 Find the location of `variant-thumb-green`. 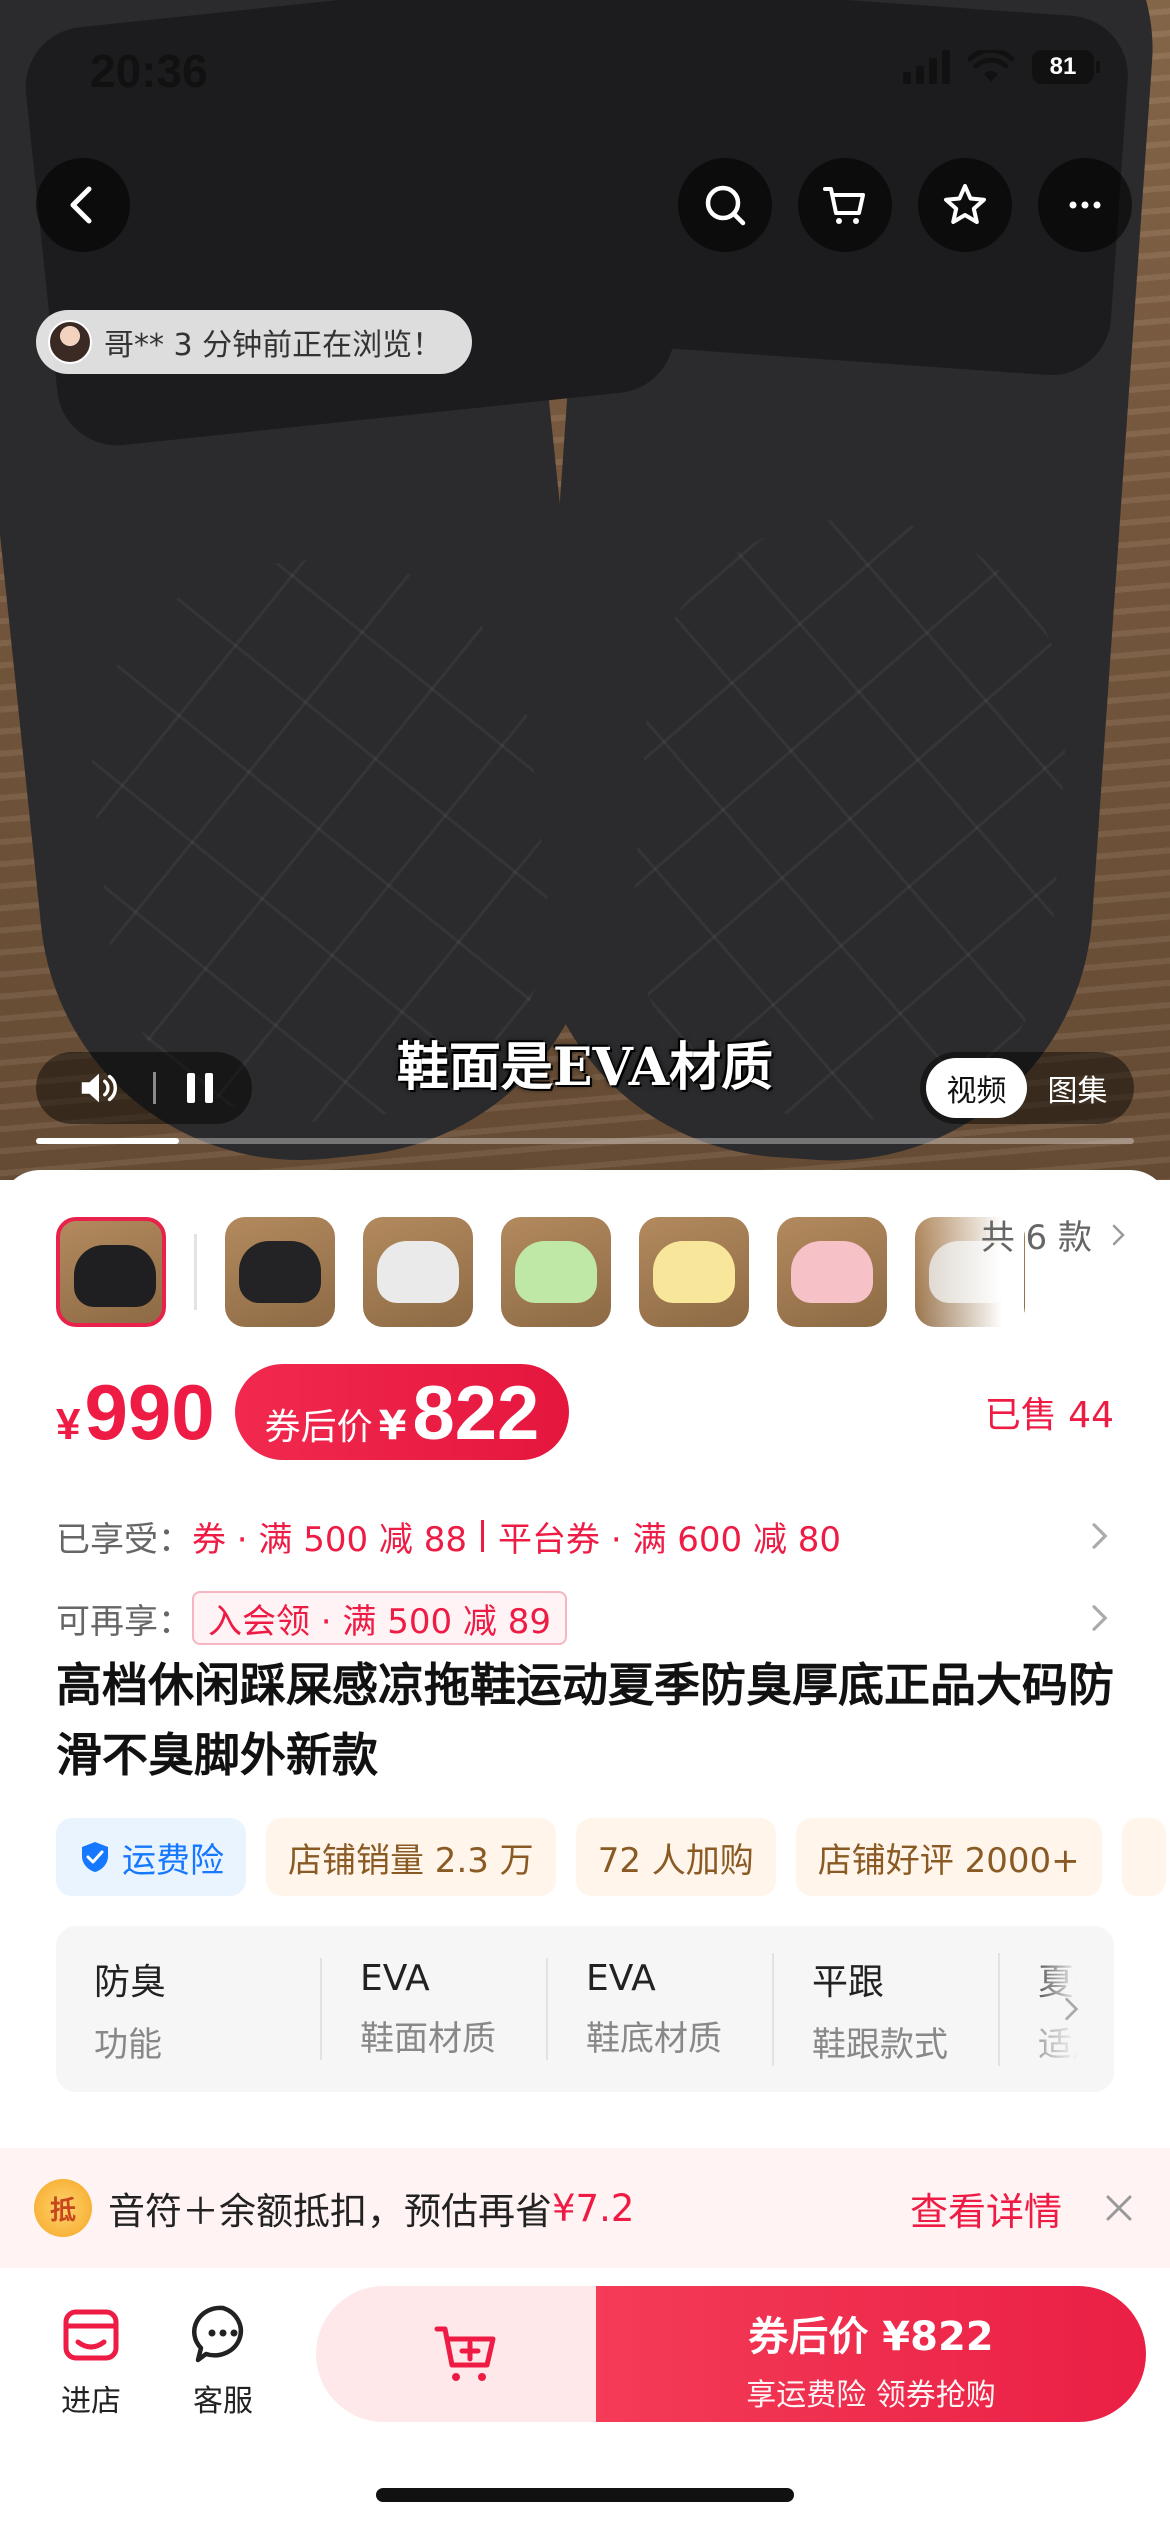

variant-thumb-green is located at coordinates (556, 1272).